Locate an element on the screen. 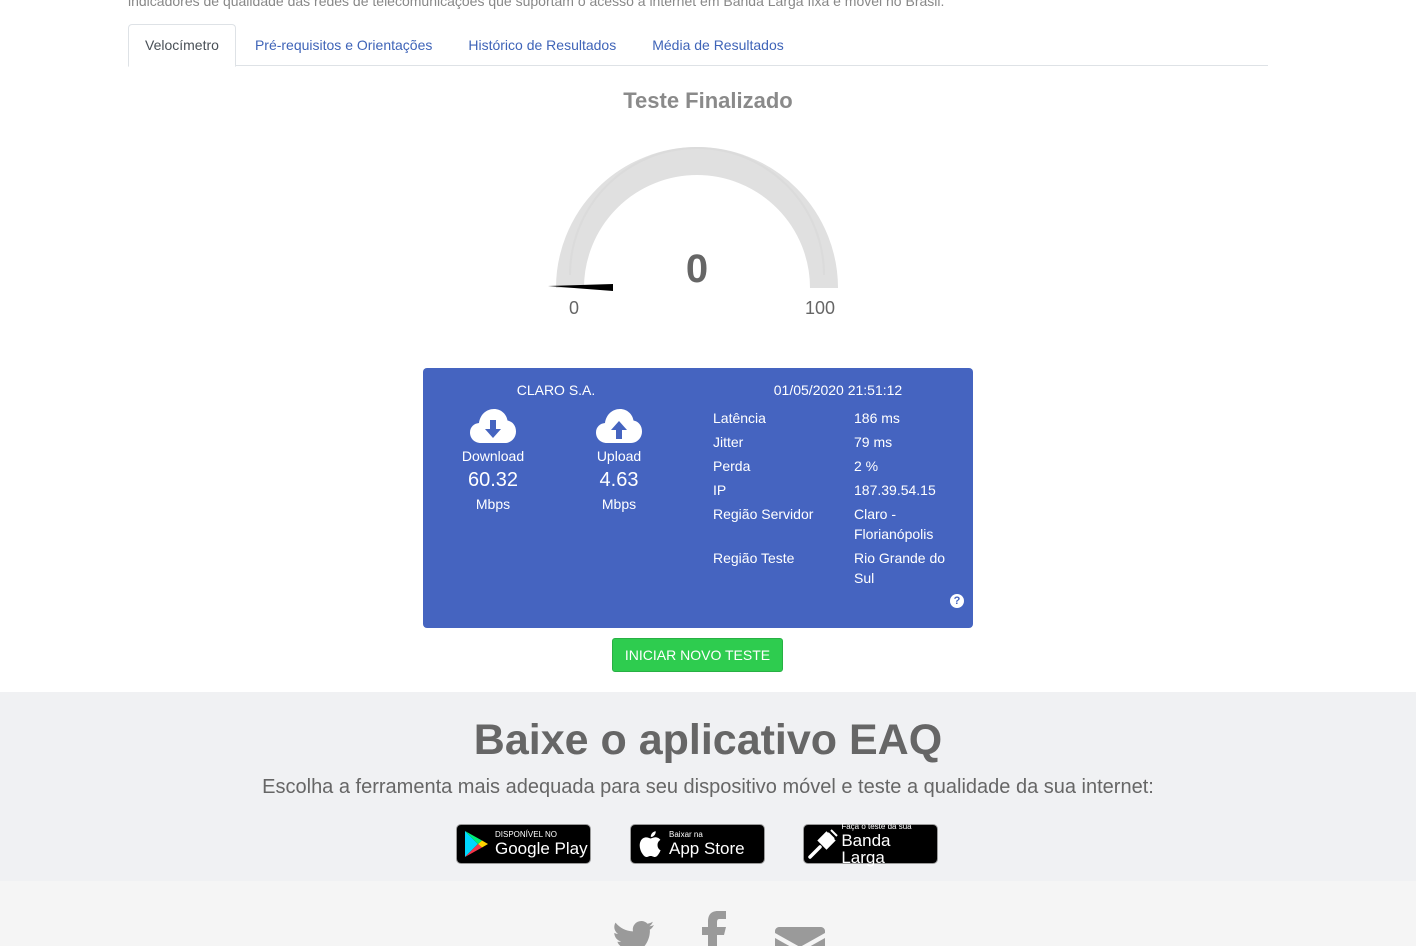 This screenshot has width=1416, height=946. new-test-button: INICIAR NOVO TESTE is located at coordinates (697, 655).